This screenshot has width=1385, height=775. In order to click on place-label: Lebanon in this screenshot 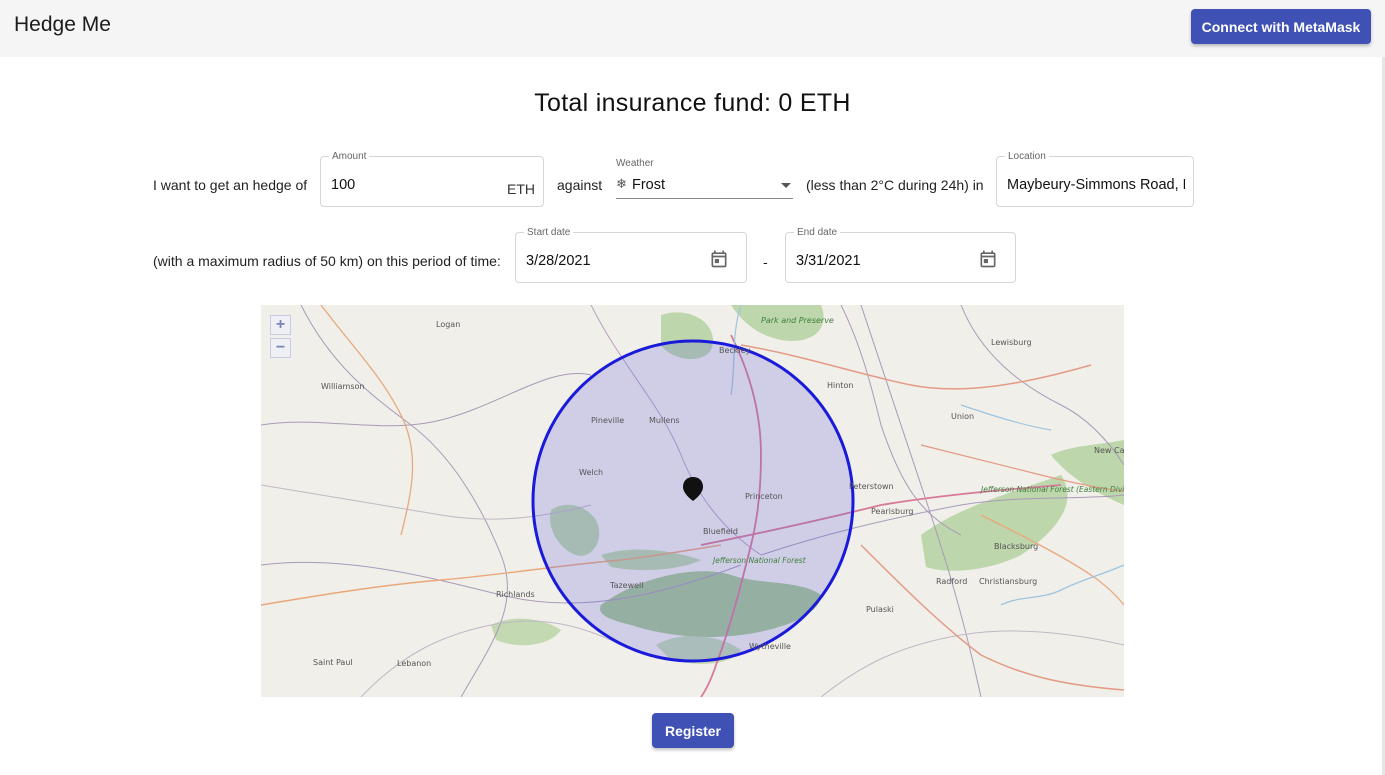, I will do `click(414, 663)`.